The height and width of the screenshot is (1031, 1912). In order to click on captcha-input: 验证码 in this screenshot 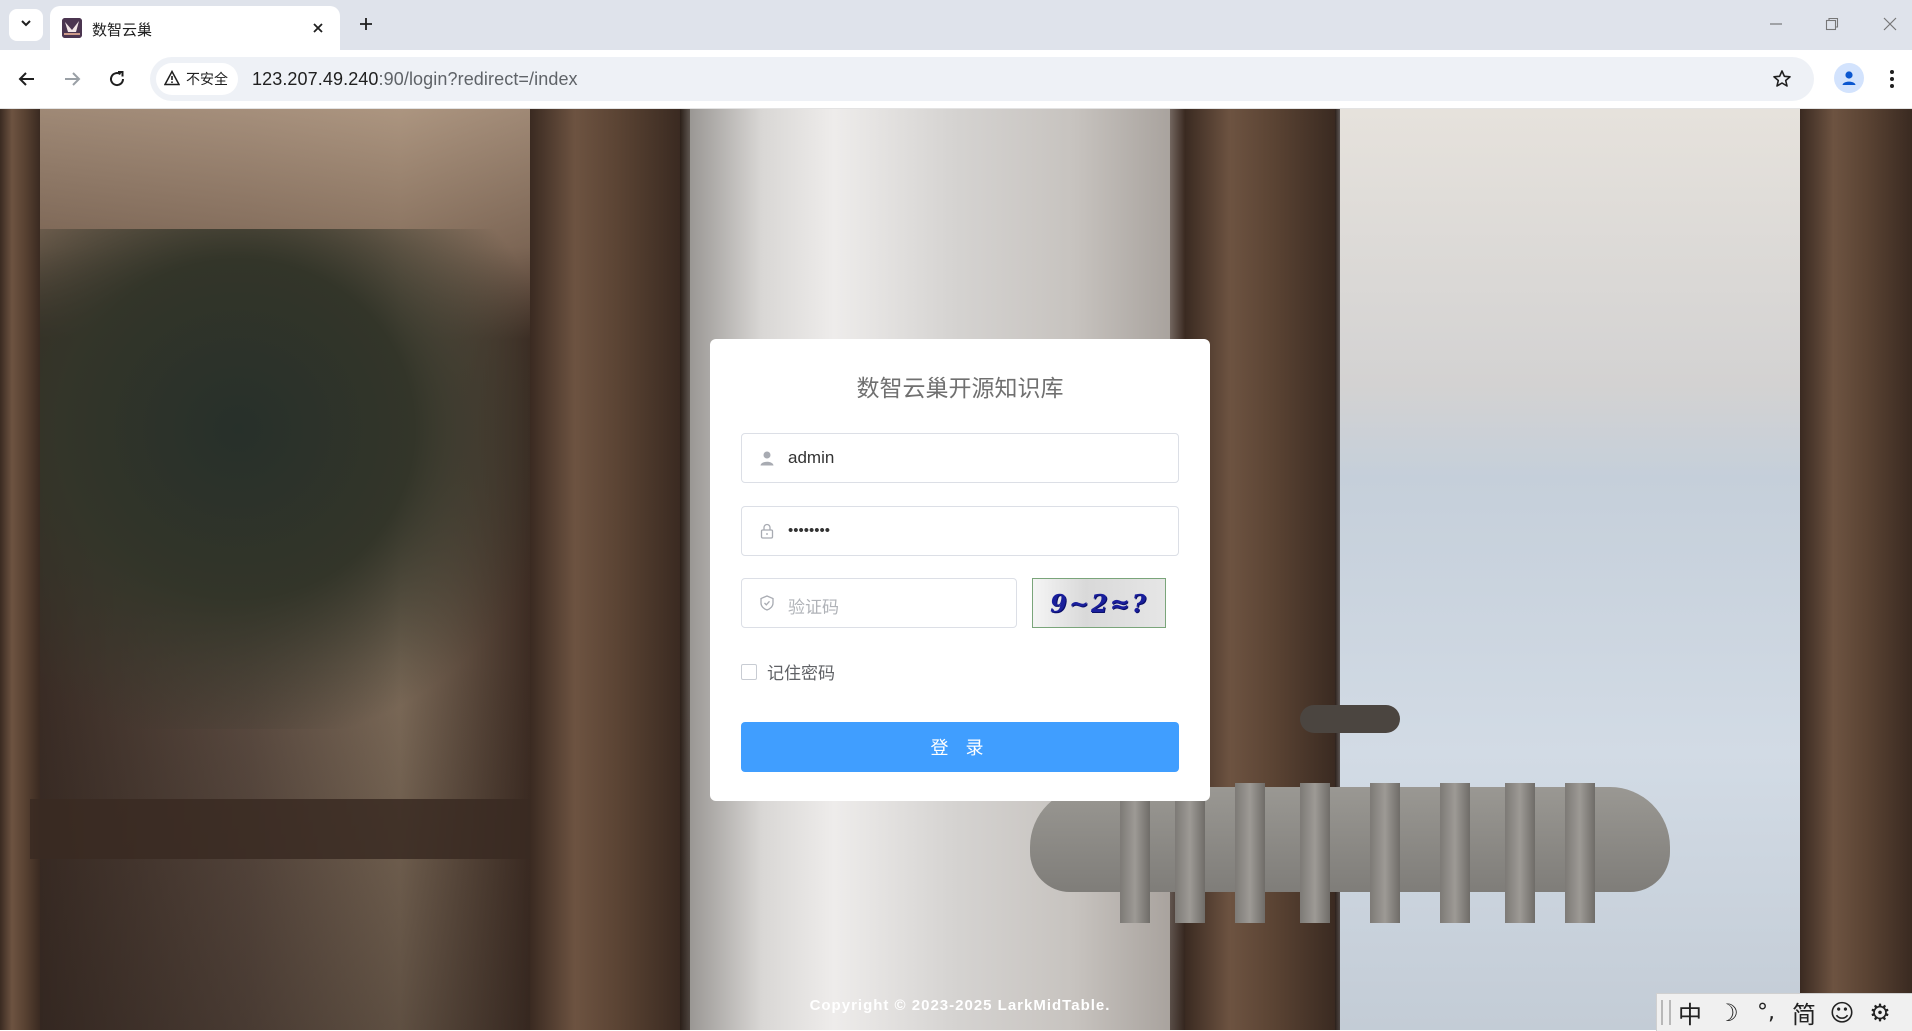, I will do `click(879, 603)`.